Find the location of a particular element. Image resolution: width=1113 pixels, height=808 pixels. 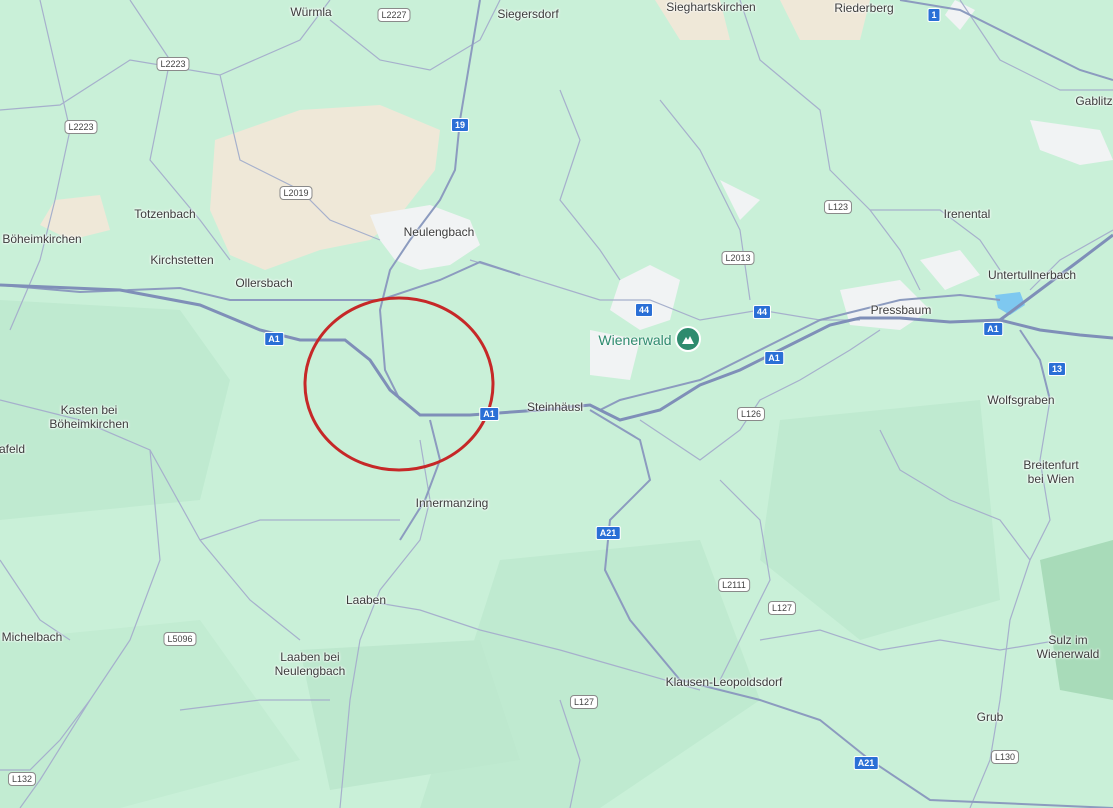

place-label-riederberg: Riederberg is located at coordinates (863, 8).